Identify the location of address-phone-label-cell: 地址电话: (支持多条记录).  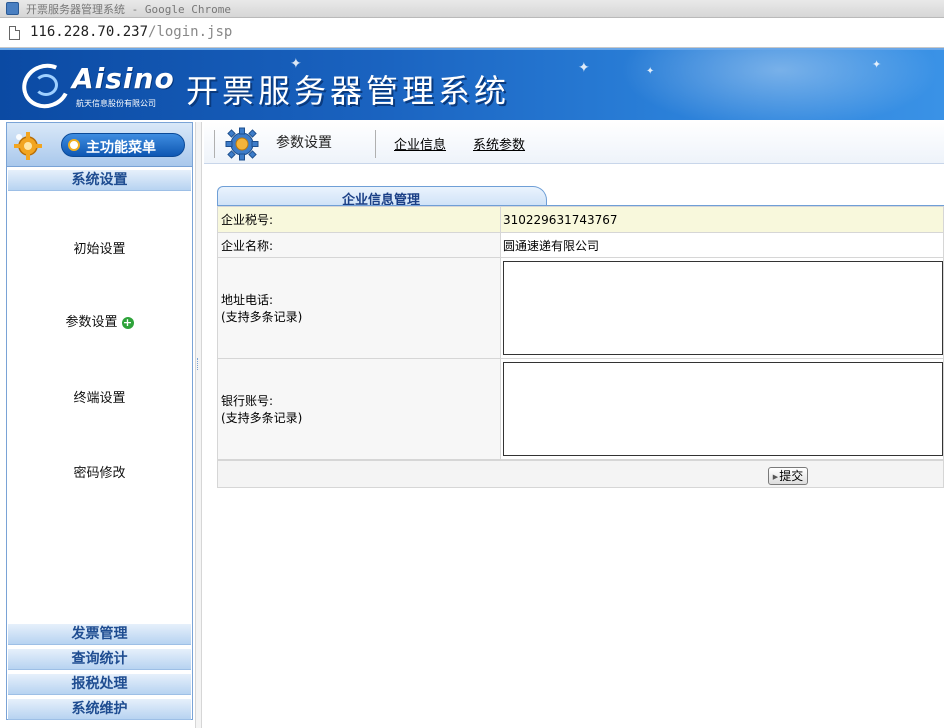
(359, 308).